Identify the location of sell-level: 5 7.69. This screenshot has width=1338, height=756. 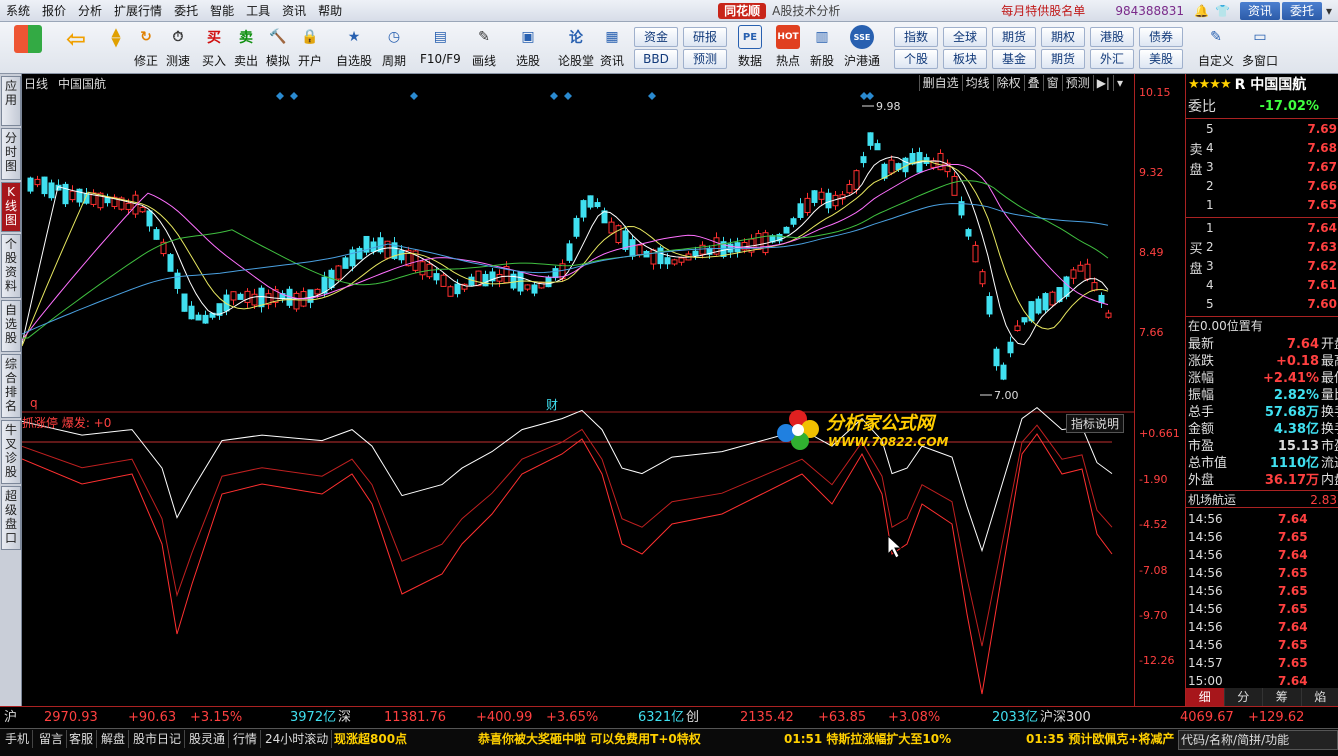
(1272, 129).